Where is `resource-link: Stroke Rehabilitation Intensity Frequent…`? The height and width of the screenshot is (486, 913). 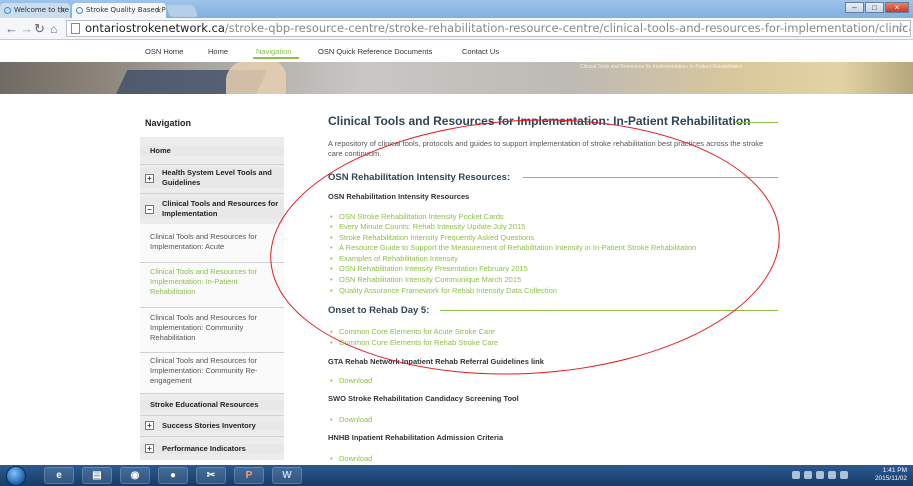
resource-link: Stroke Rehabilitation Intensity Frequent… is located at coordinates (432, 237).